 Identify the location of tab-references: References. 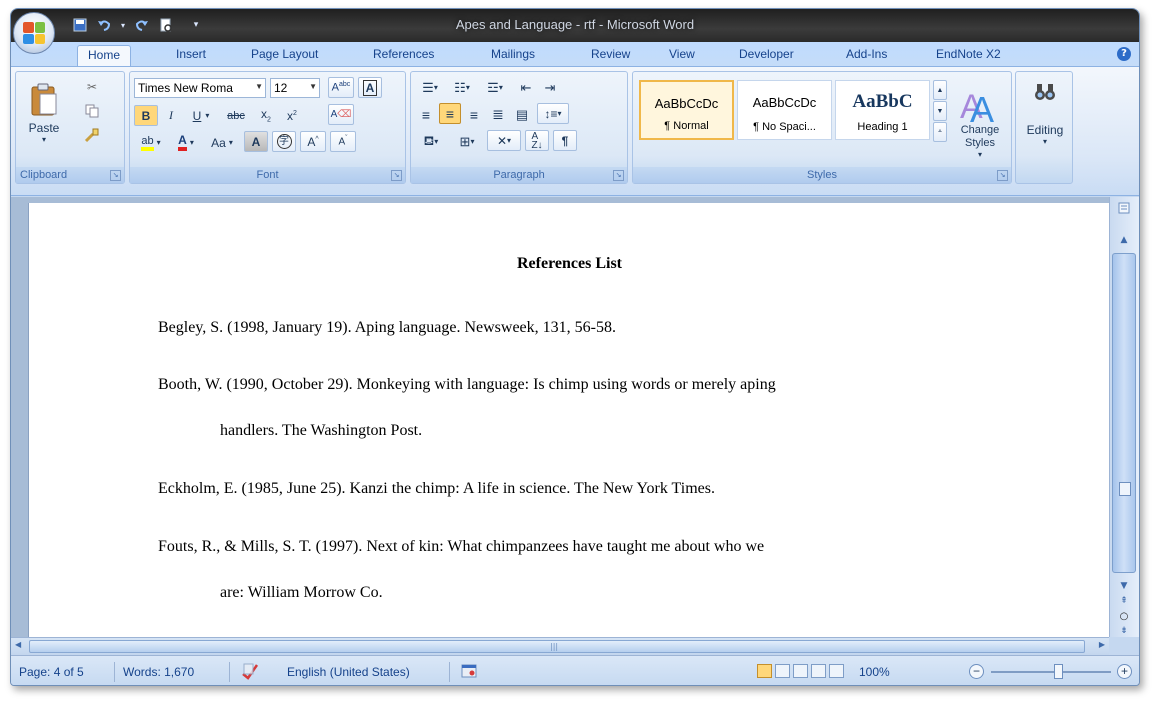
(403, 55).